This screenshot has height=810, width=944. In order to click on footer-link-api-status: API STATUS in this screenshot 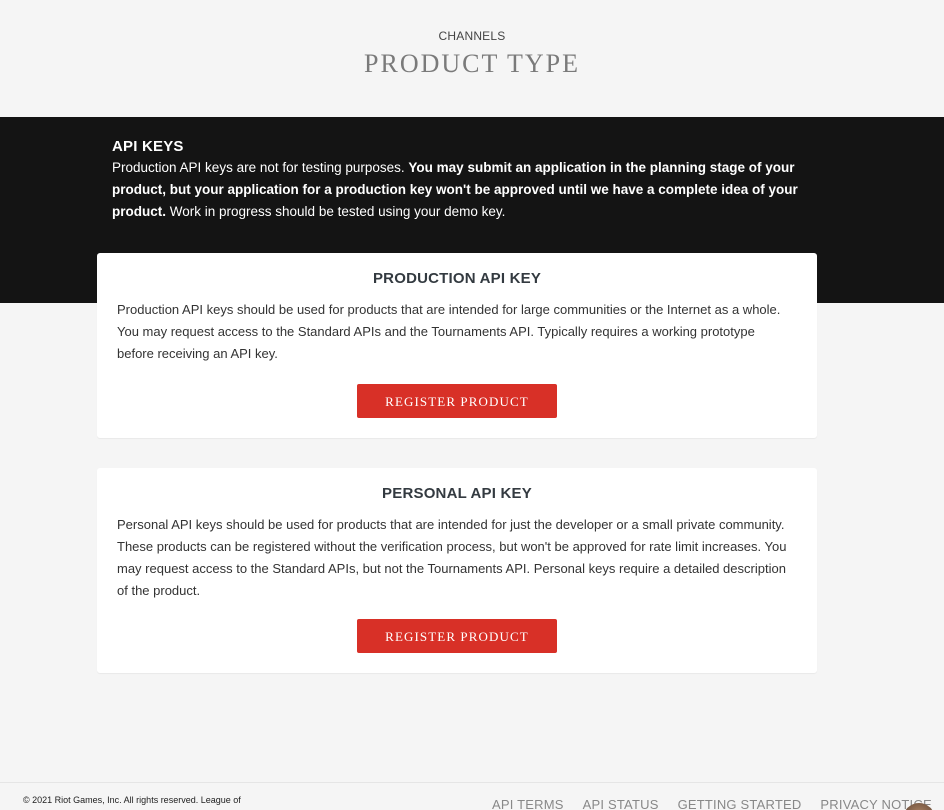, I will do `click(621, 803)`.